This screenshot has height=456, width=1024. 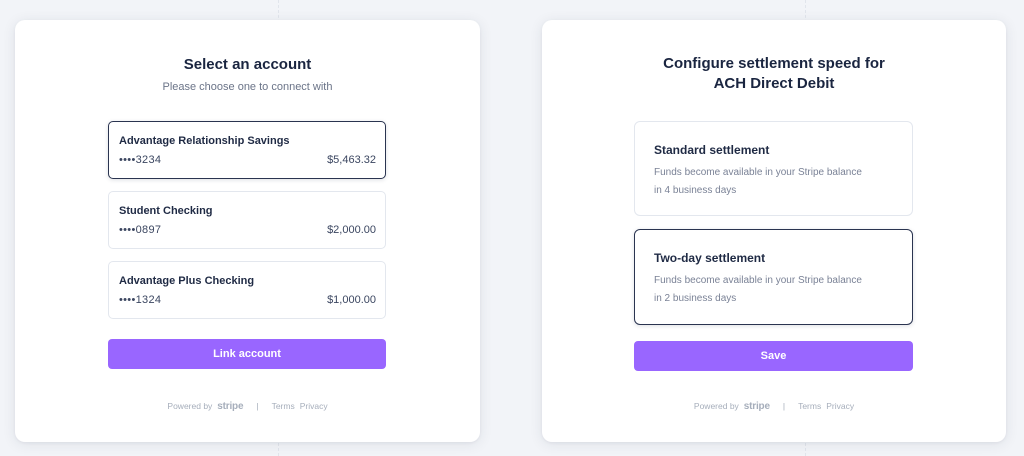 What do you see at coordinates (166, 211) in the screenshot?
I see `account-name: Student Checking` at bounding box center [166, 211].